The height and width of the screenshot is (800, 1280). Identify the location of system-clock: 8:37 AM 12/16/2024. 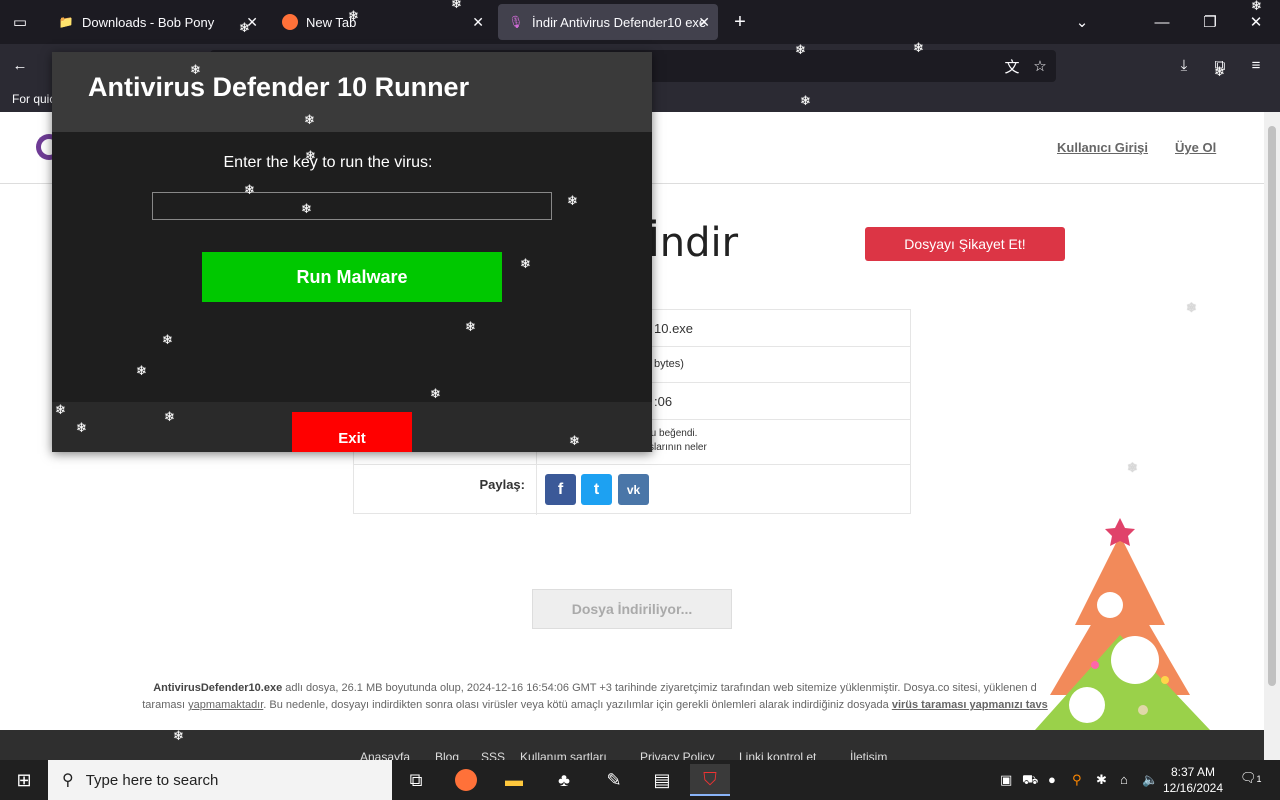
(1193, 780).